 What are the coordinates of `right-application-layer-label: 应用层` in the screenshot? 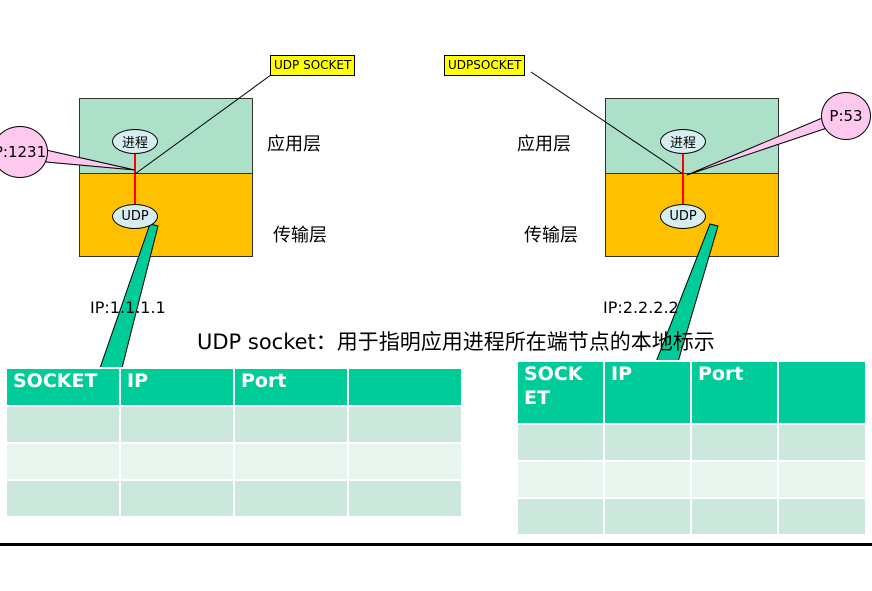 It's located at (544, 144).